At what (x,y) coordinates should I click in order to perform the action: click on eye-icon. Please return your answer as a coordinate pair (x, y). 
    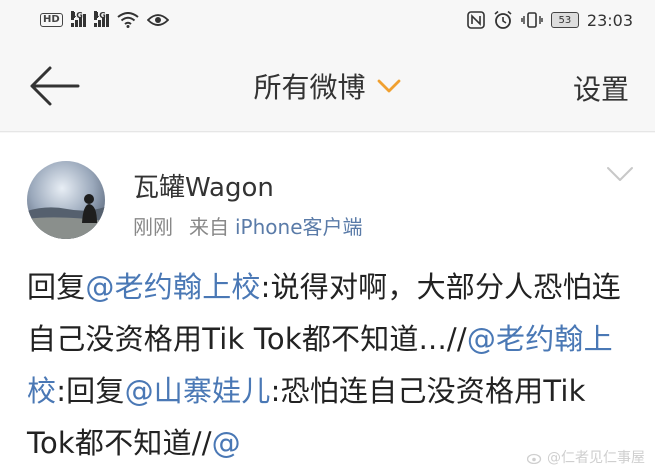
    Looking at the image, I should click on (157, 20).